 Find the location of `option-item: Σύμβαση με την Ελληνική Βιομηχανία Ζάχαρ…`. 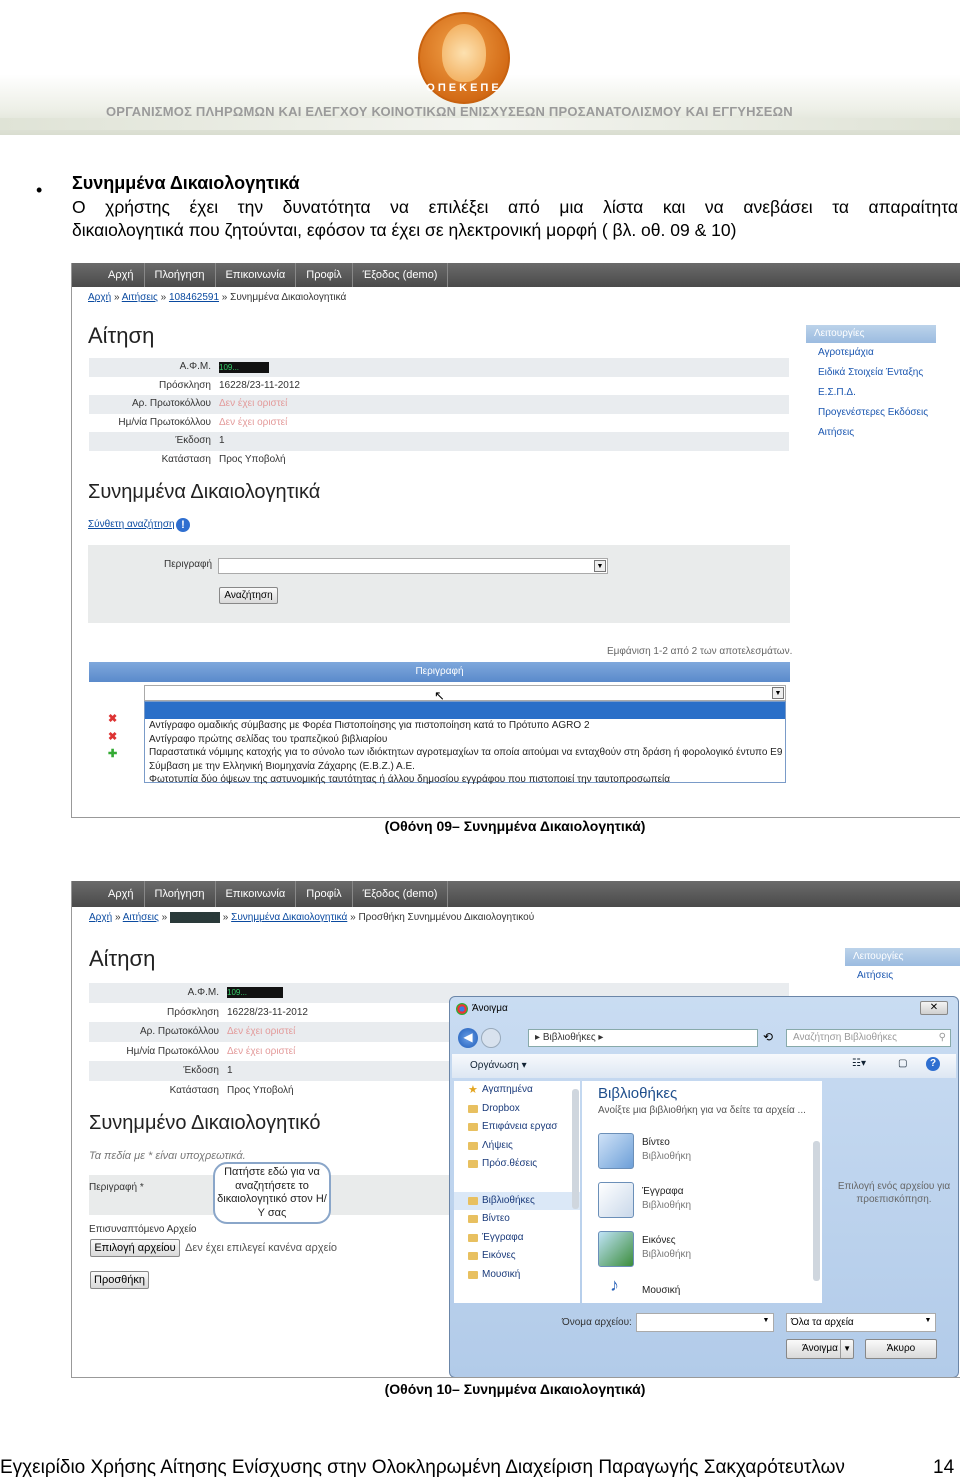

option-item: Σύμβαση με την Ελληνική Βιομηχανία Ζάχαρ… is located at coordinates (465, 767).